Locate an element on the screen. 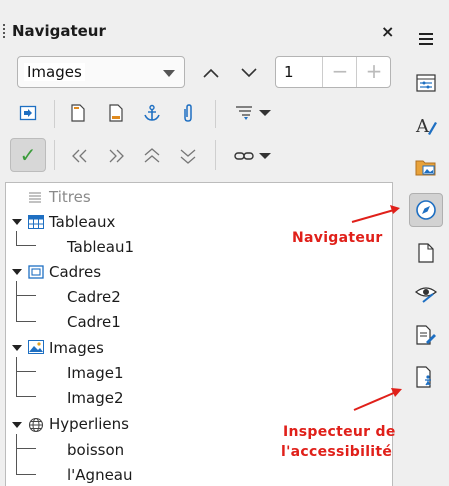 Image resolution: width=449 pixels, height=486 pixels. globe-icon is located at coordinates (36, 425).